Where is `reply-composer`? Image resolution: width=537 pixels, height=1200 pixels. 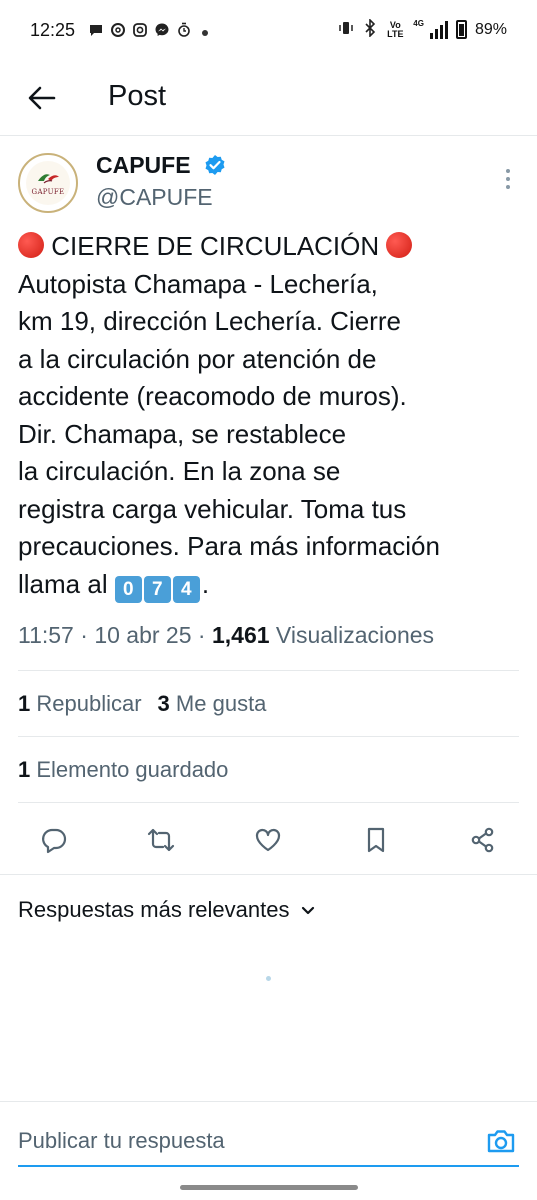 reply-composer is located at coordinates (268, 1150).